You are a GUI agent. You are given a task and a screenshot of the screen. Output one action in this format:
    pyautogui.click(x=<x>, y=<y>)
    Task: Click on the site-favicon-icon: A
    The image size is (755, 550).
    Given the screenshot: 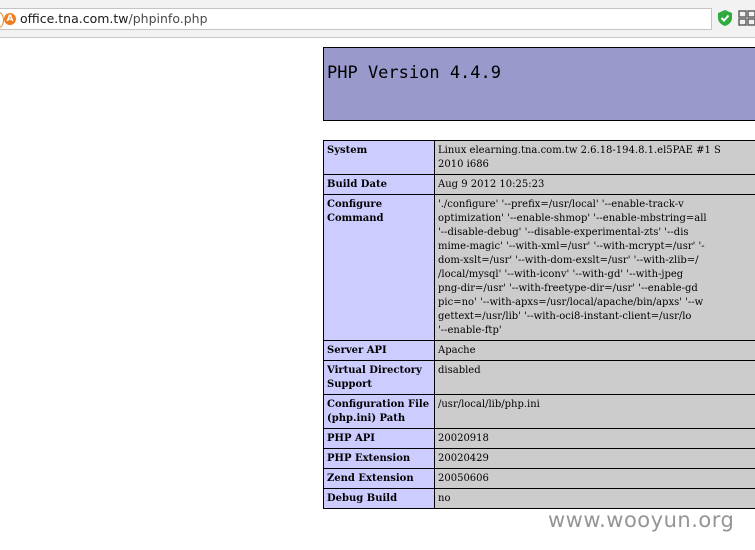 What is the action you would take?
    pyautogui.click(x=10, y=19)
    